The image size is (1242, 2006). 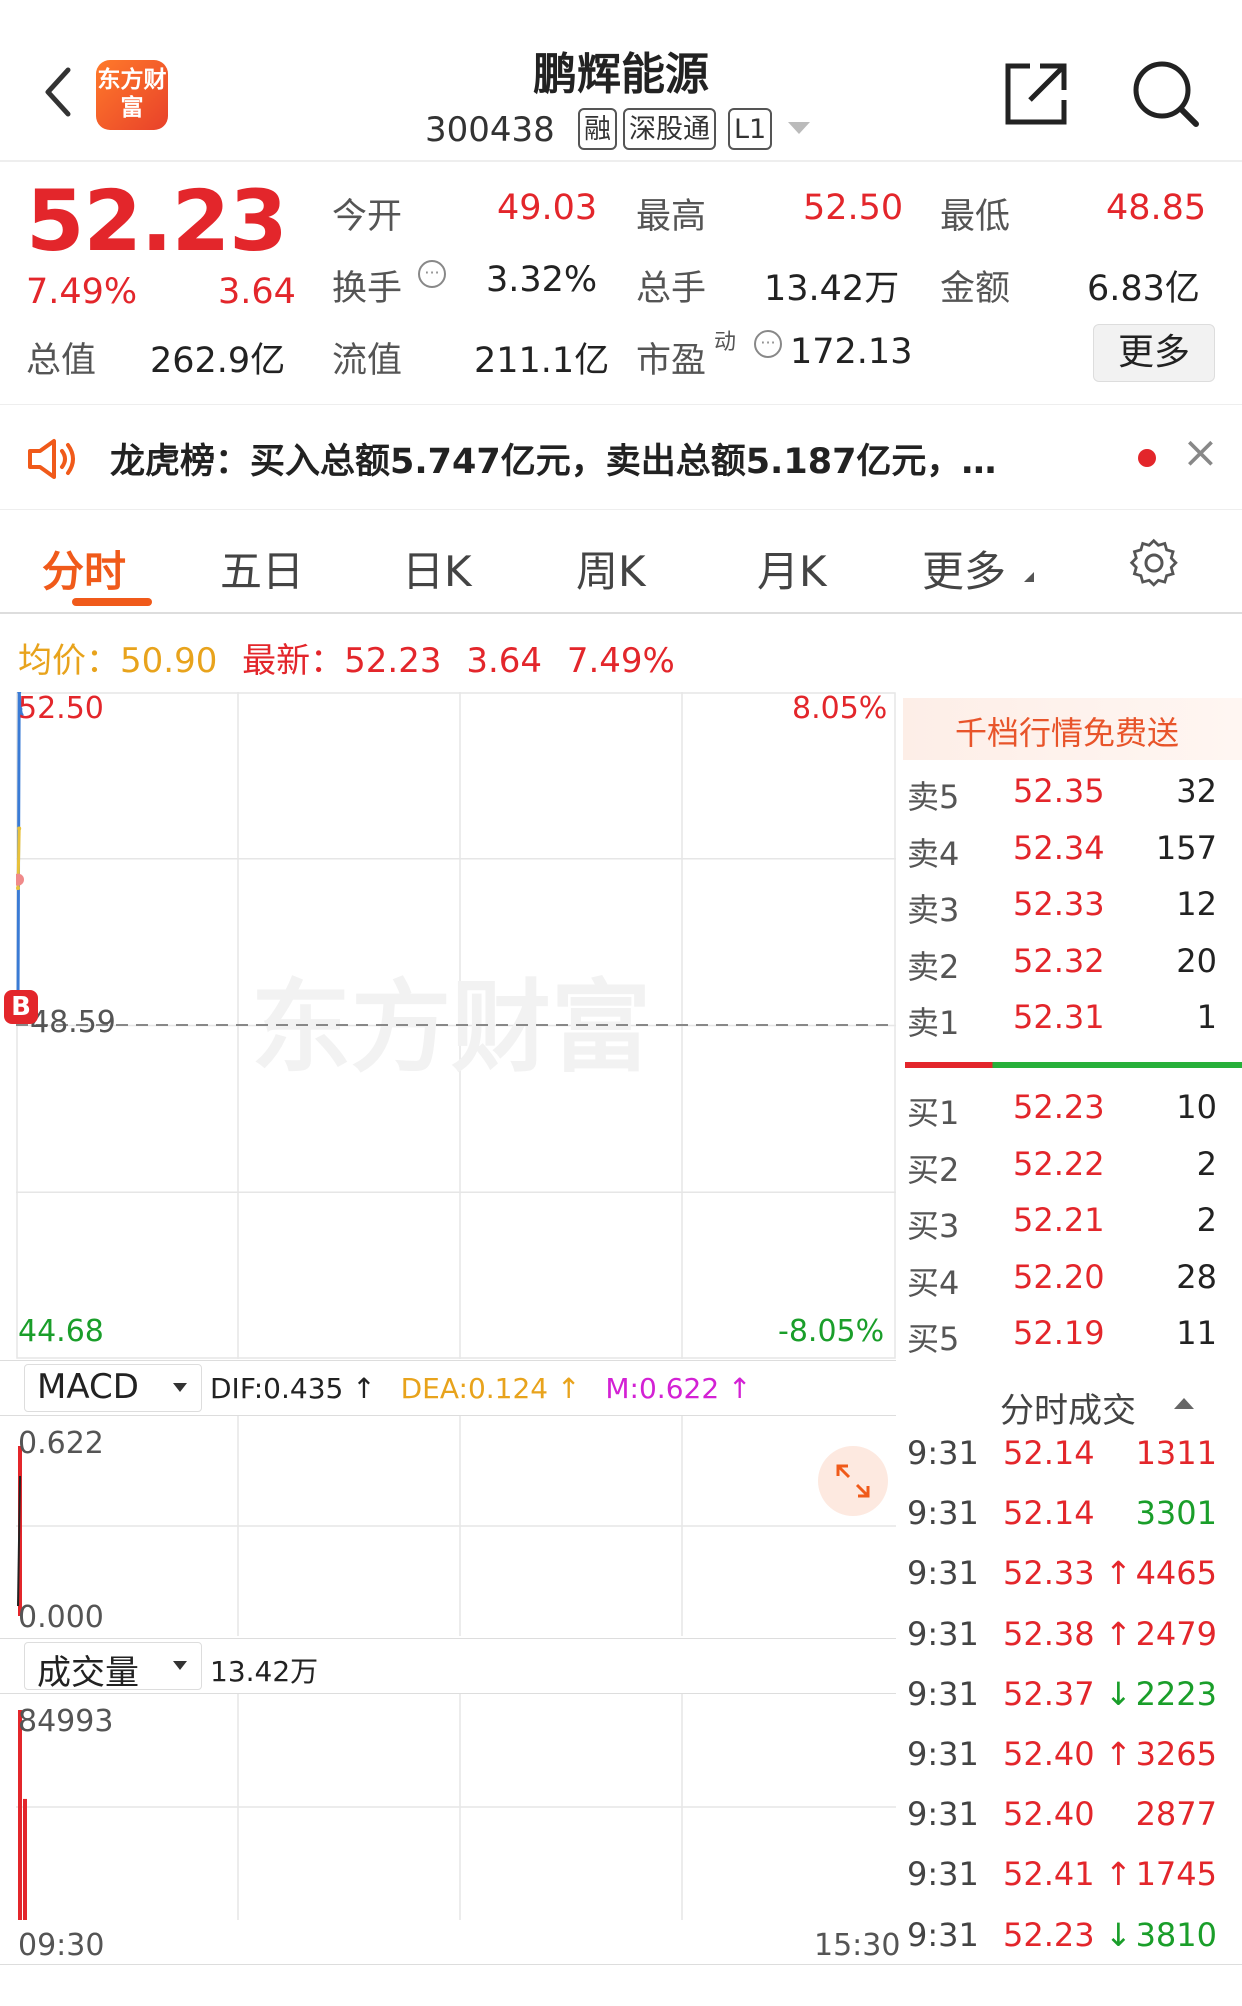 What do you see at coordinates (1029, 577) in the screenshot?
I see `tab-more-triangle-icon` at bounding box center [1029, 577].